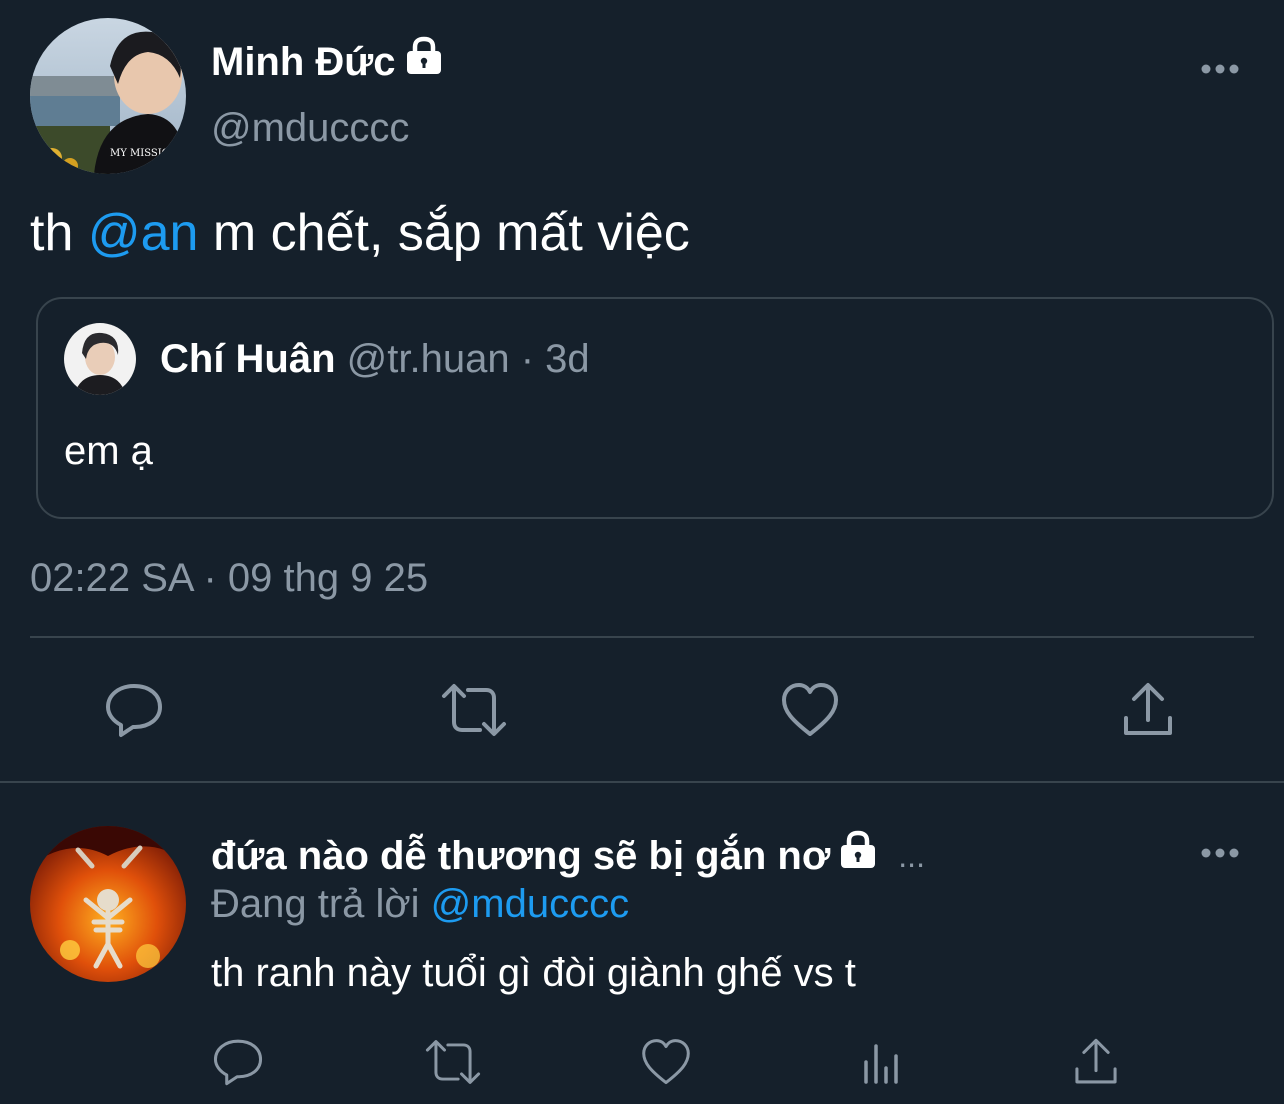 Image resolution: width=1284 pixels, height=1104 pixels. Describe the element at coordinates (444, 233) in the screenshot. I see `tweet-text-part: m chết, sắp mất việc` at that location.